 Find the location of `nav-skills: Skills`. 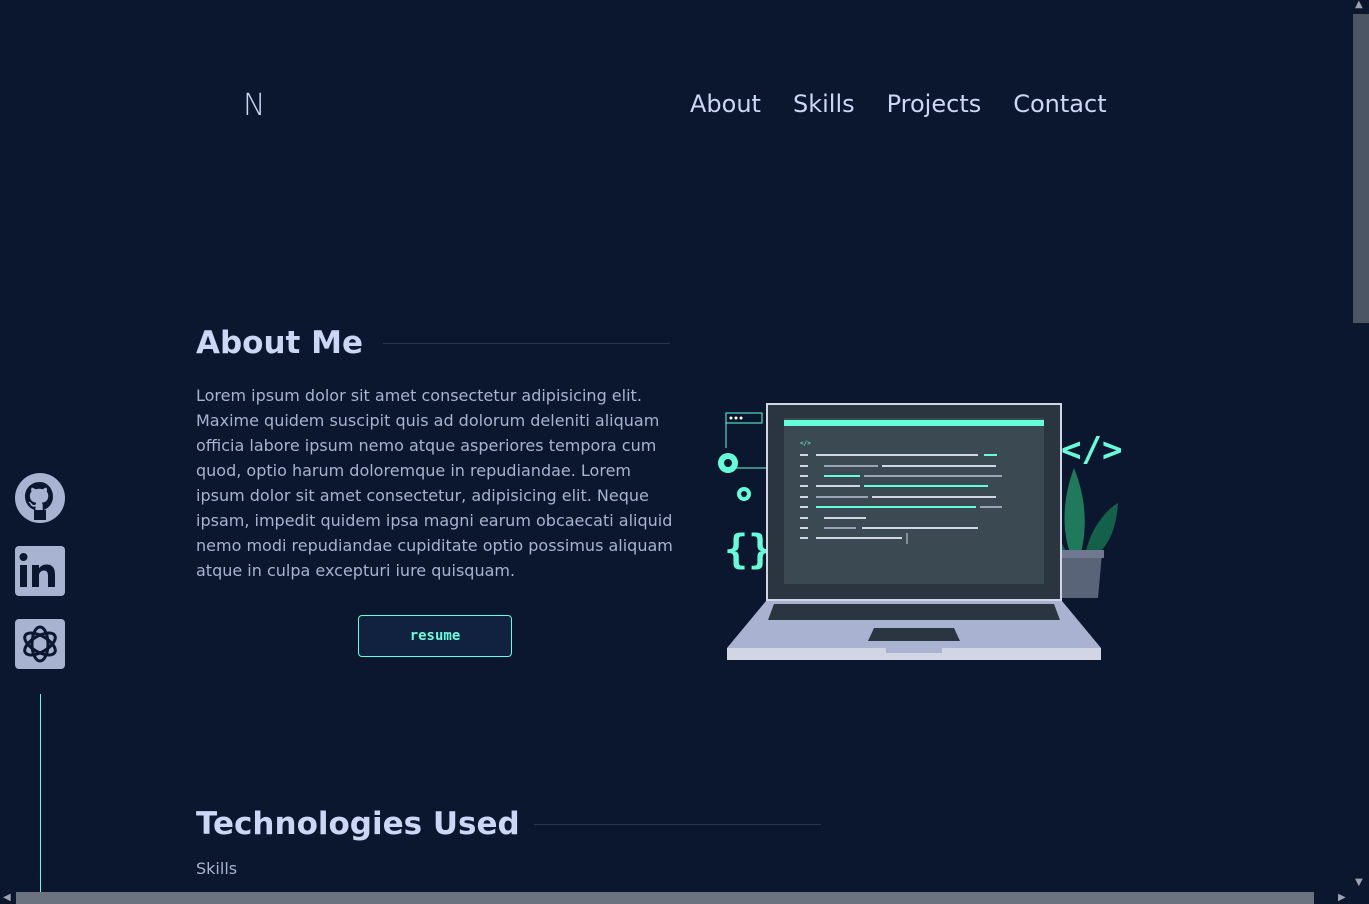

nav-skills: Skills is located at coordinates (824, 104).